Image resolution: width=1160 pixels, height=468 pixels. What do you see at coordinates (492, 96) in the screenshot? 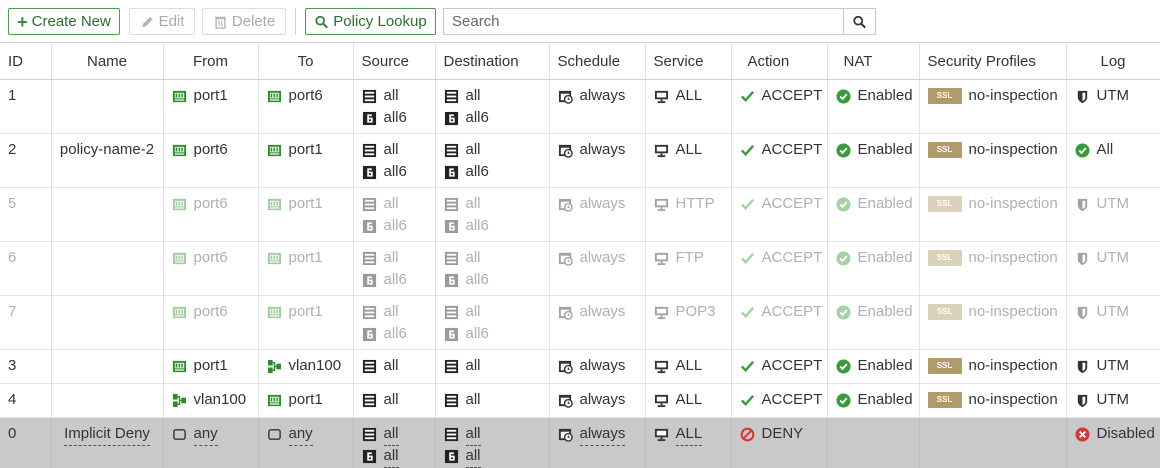
I see `cell-line: all` at bounding box center [492, 96].